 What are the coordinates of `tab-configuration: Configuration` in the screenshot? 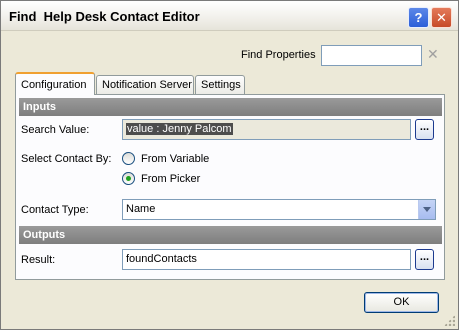 It's located at (55, 83).